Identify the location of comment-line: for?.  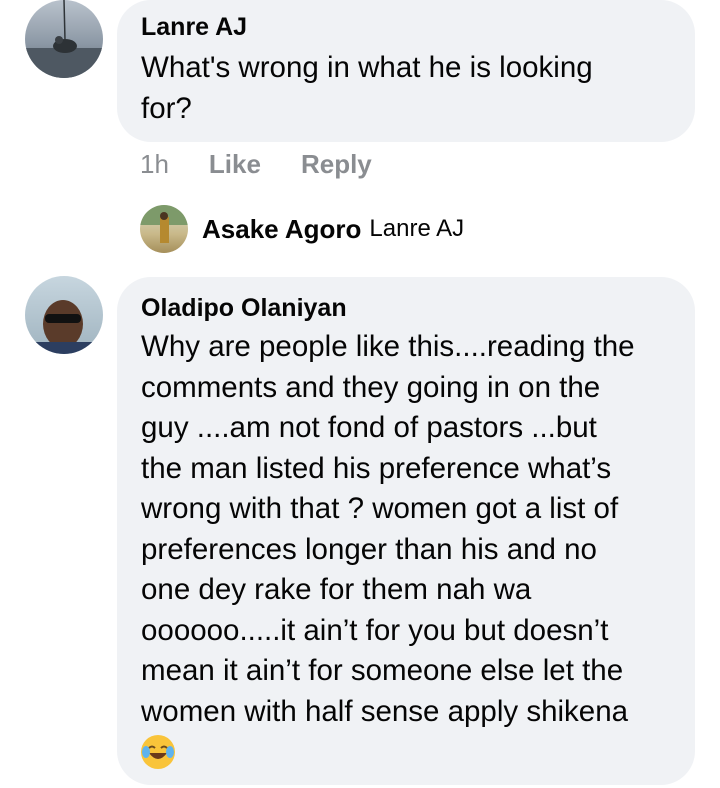
(166, 108).